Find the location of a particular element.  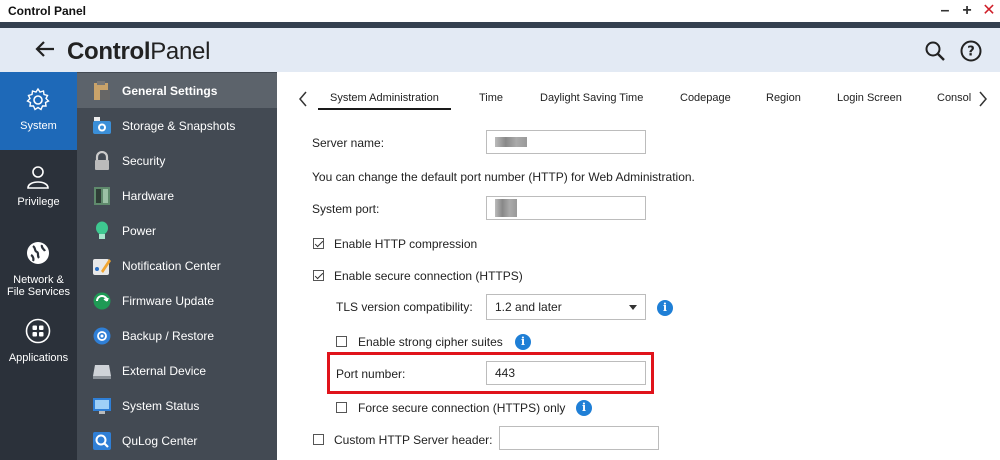

maximize-icon: + is located at coordinates (967, 11).